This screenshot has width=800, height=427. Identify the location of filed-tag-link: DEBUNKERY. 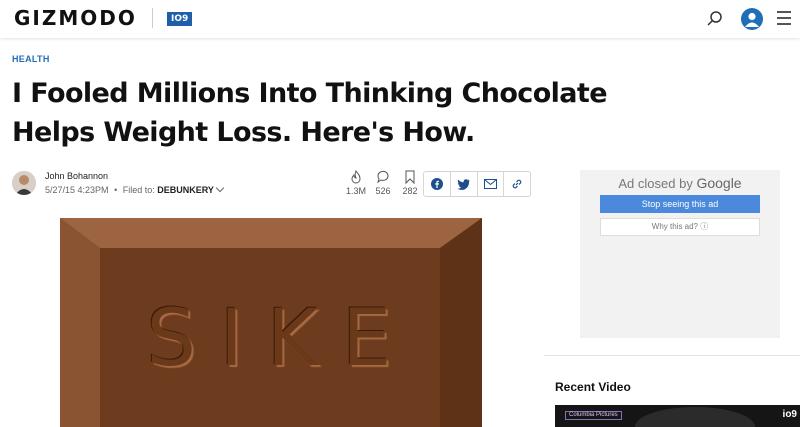
(185, 190).